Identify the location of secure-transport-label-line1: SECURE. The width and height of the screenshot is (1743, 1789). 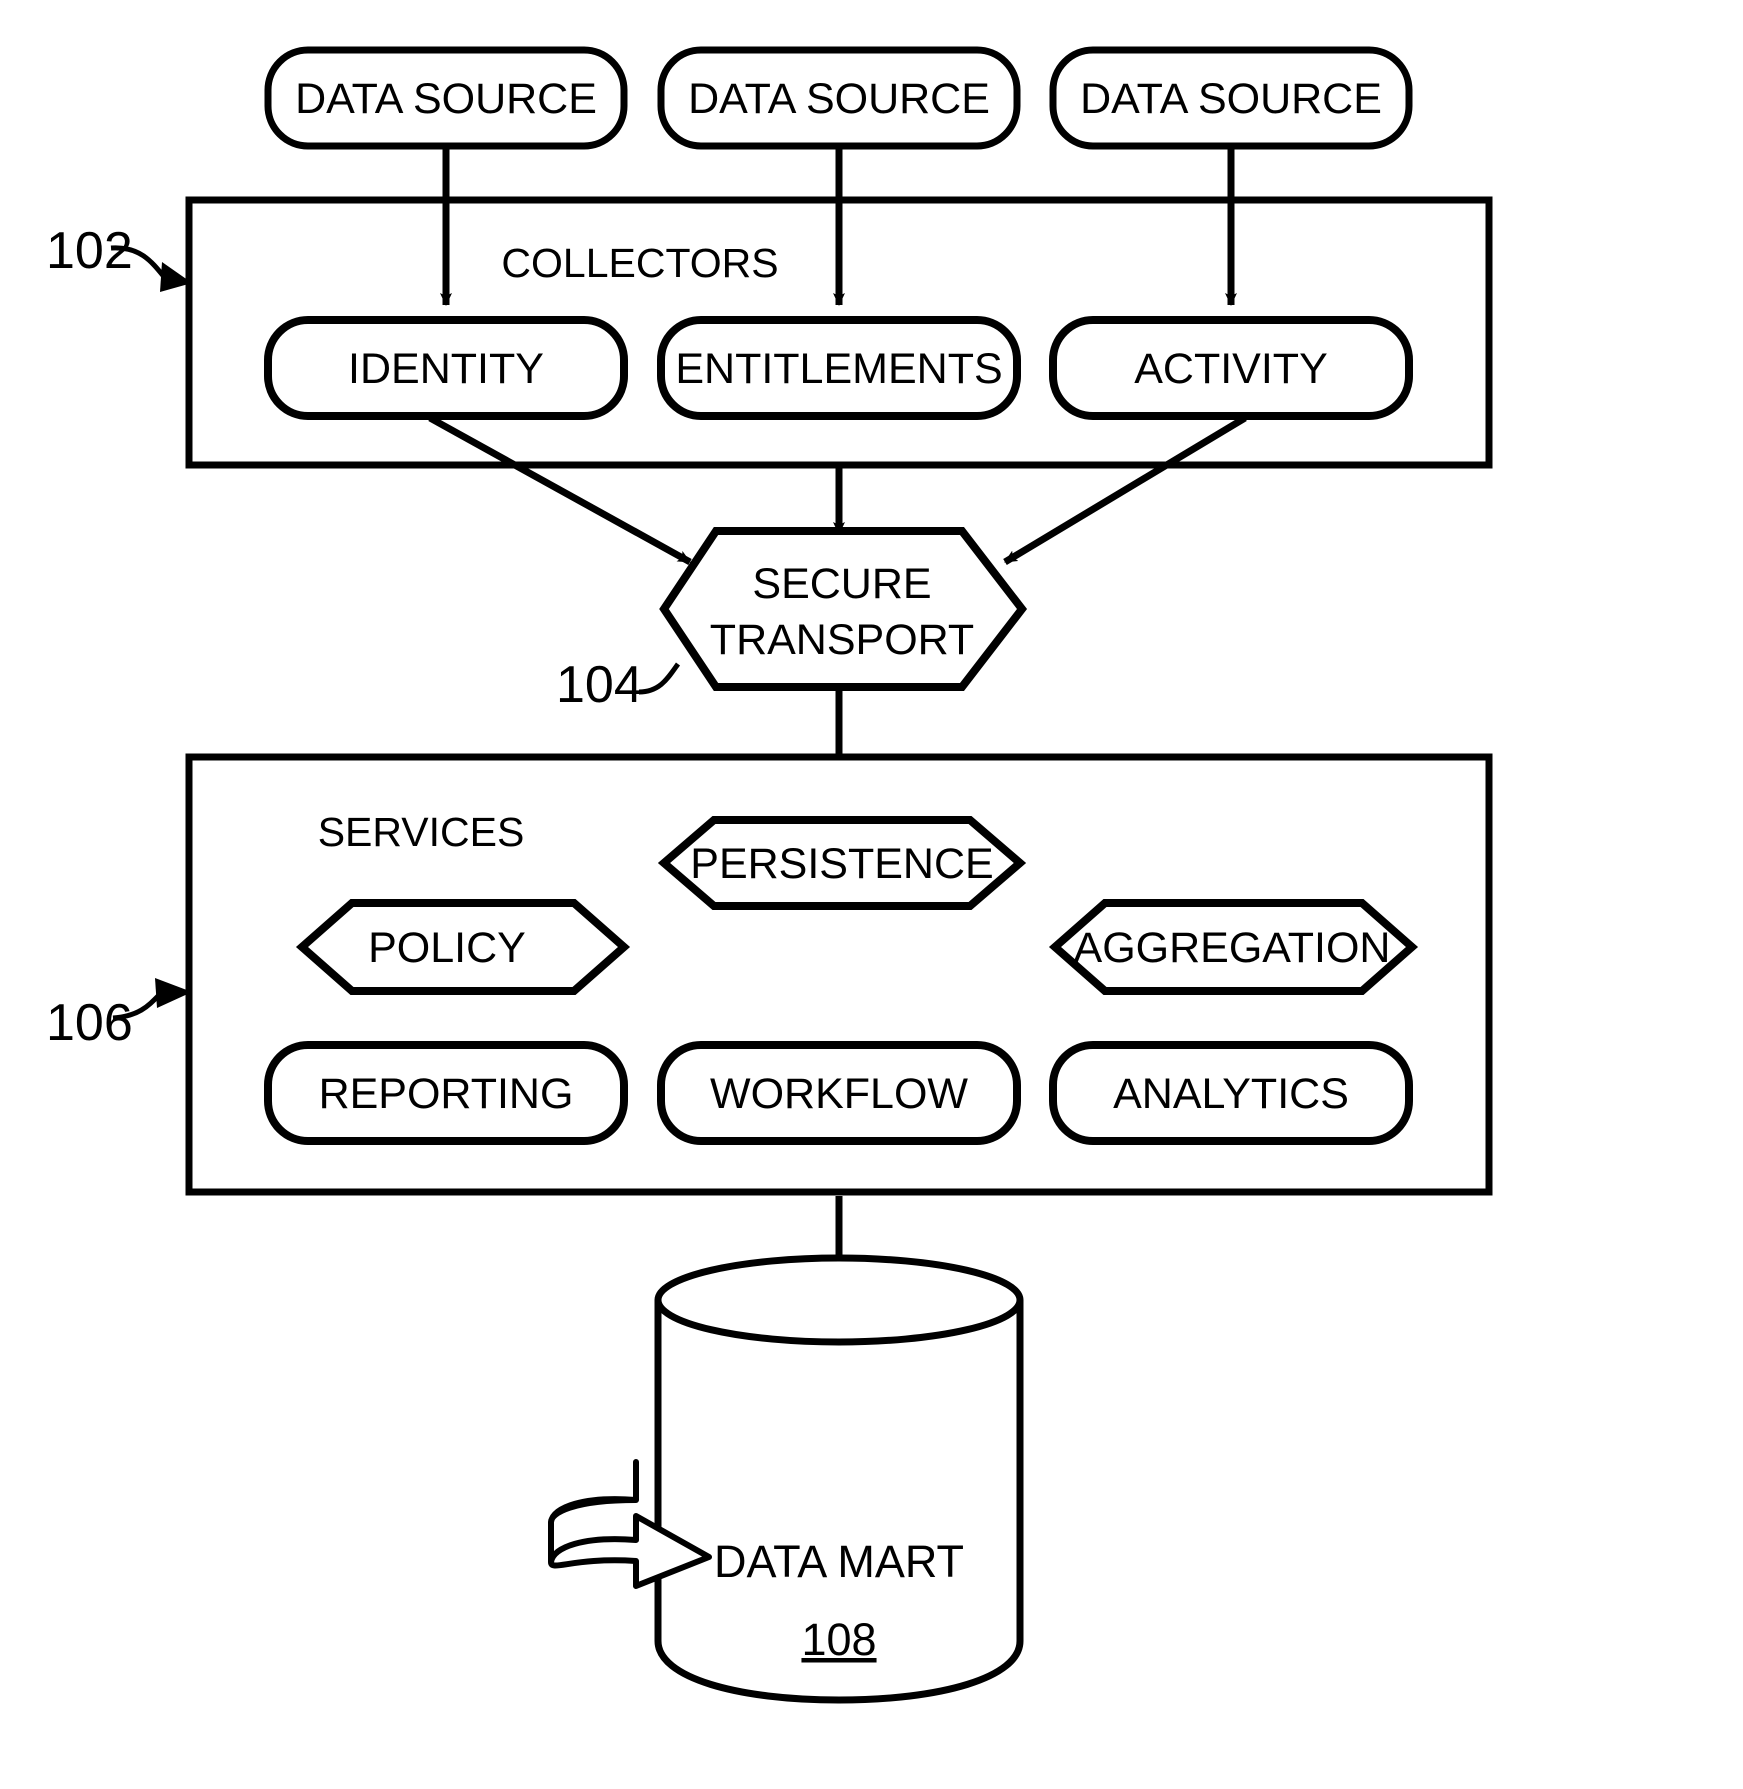
(841, 584).